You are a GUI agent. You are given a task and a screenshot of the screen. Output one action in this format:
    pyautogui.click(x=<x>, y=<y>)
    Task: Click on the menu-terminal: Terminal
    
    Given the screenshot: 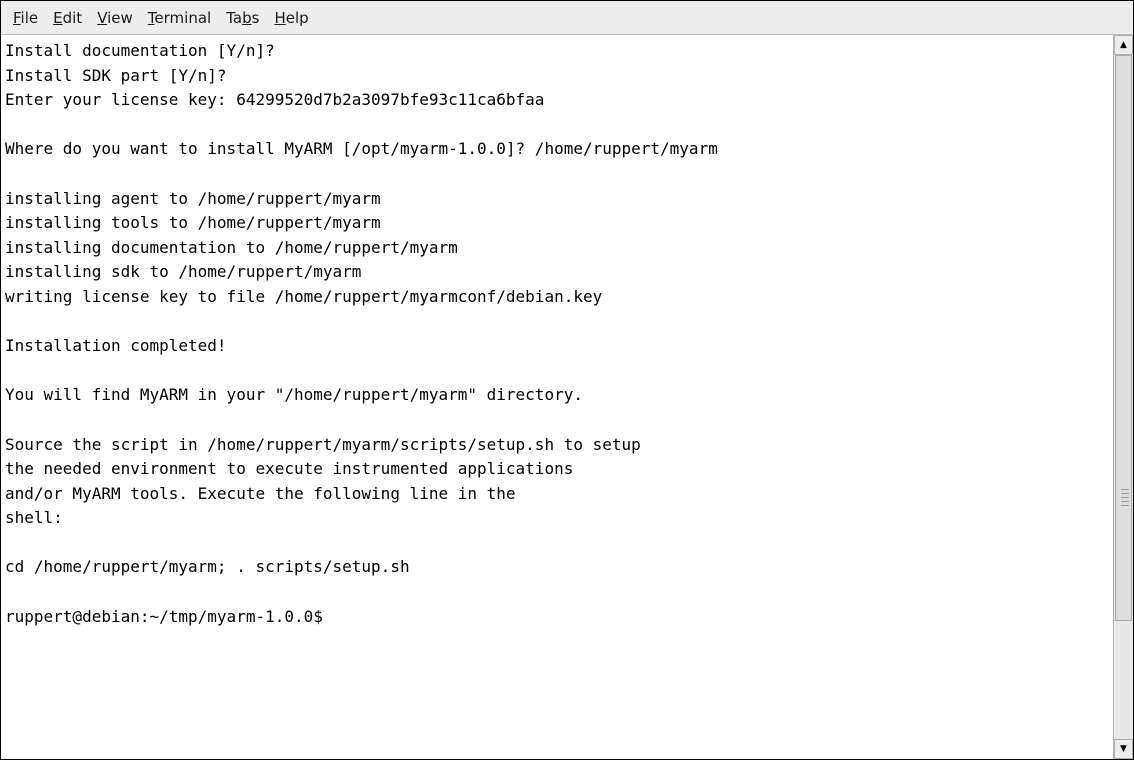 What is the action you would take?
    pyautogui.click(x=179, y=18)
    